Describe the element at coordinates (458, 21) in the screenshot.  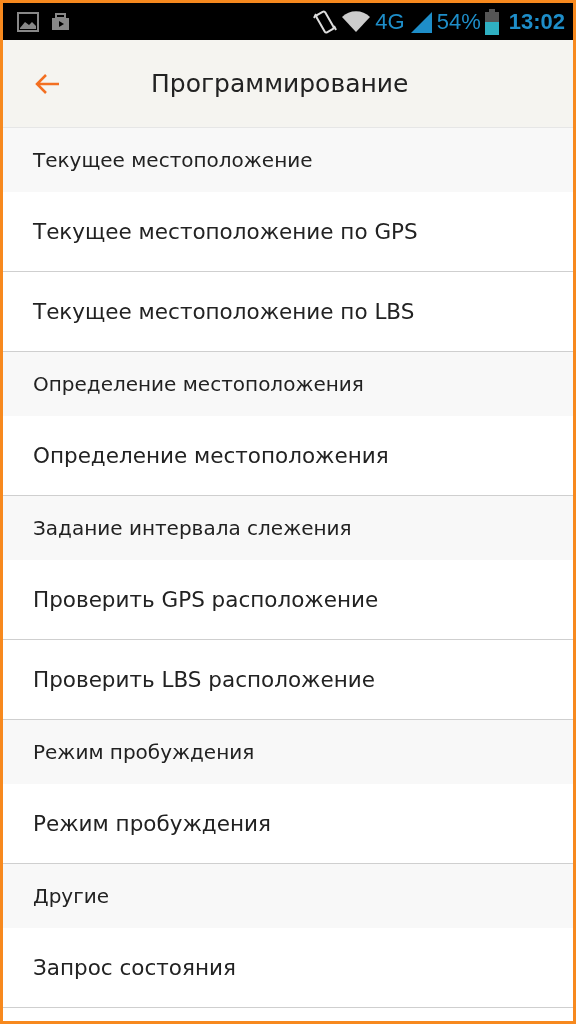
I see `battery-percent: 54%` at that location.